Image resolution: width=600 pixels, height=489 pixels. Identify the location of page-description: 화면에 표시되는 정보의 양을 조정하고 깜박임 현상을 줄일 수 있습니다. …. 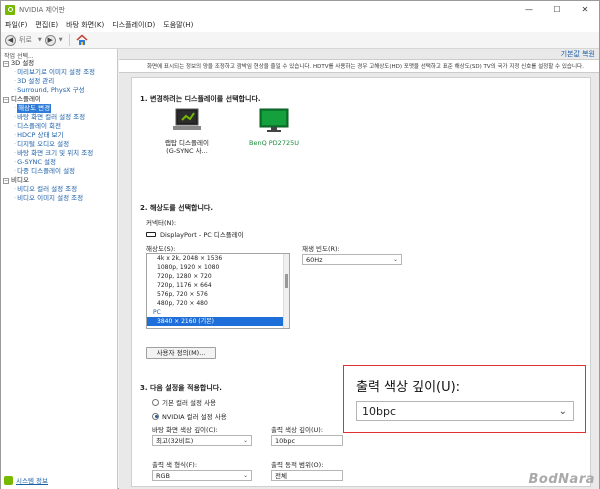
(359, 66).